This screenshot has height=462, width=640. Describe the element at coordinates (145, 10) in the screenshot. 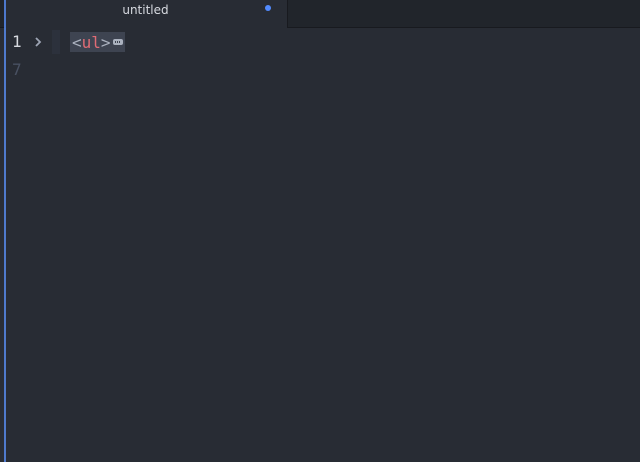

I see `tab-title: untitled` at that location.